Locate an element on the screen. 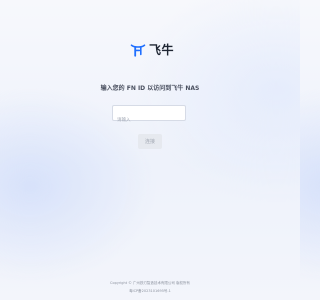 The width and height of the screenshot is (320, 300). brand-logo: 飞牛 is located at coordinates (152, 50).